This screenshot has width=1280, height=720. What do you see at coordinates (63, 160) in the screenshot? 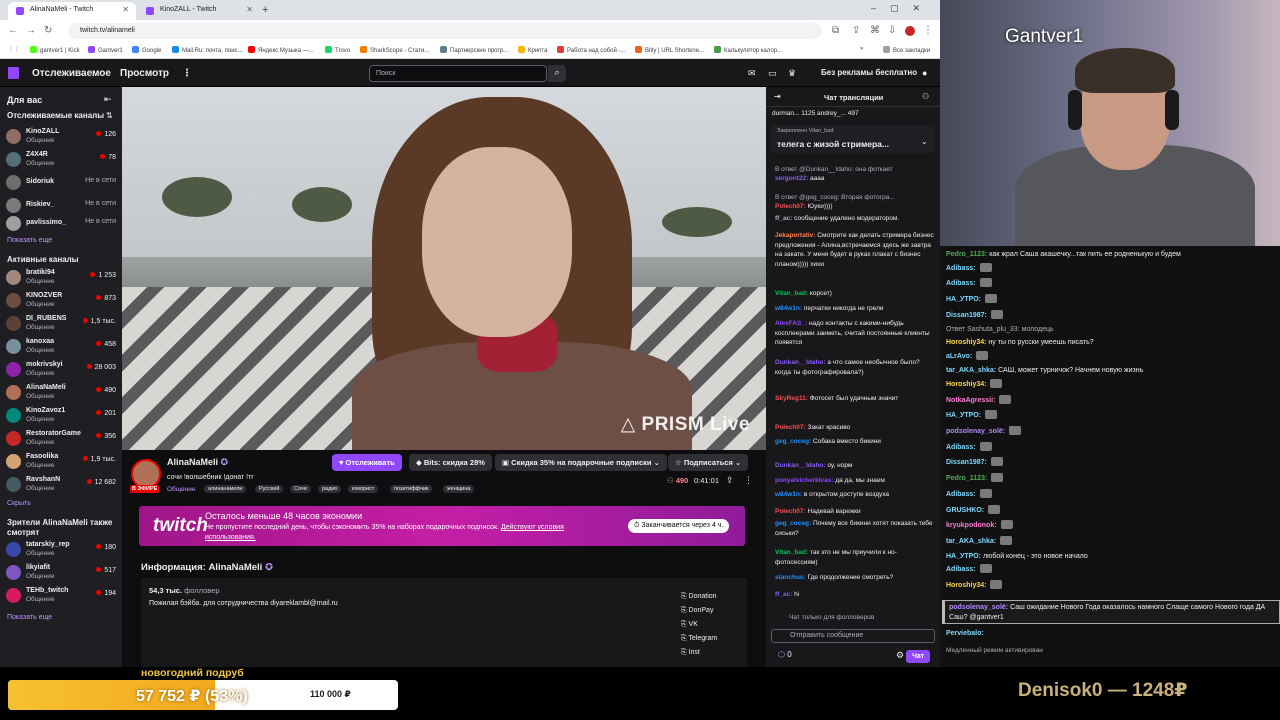
I see `sidebar-channel: Z4X4R Общение 78` at bounding box center [63, 160].